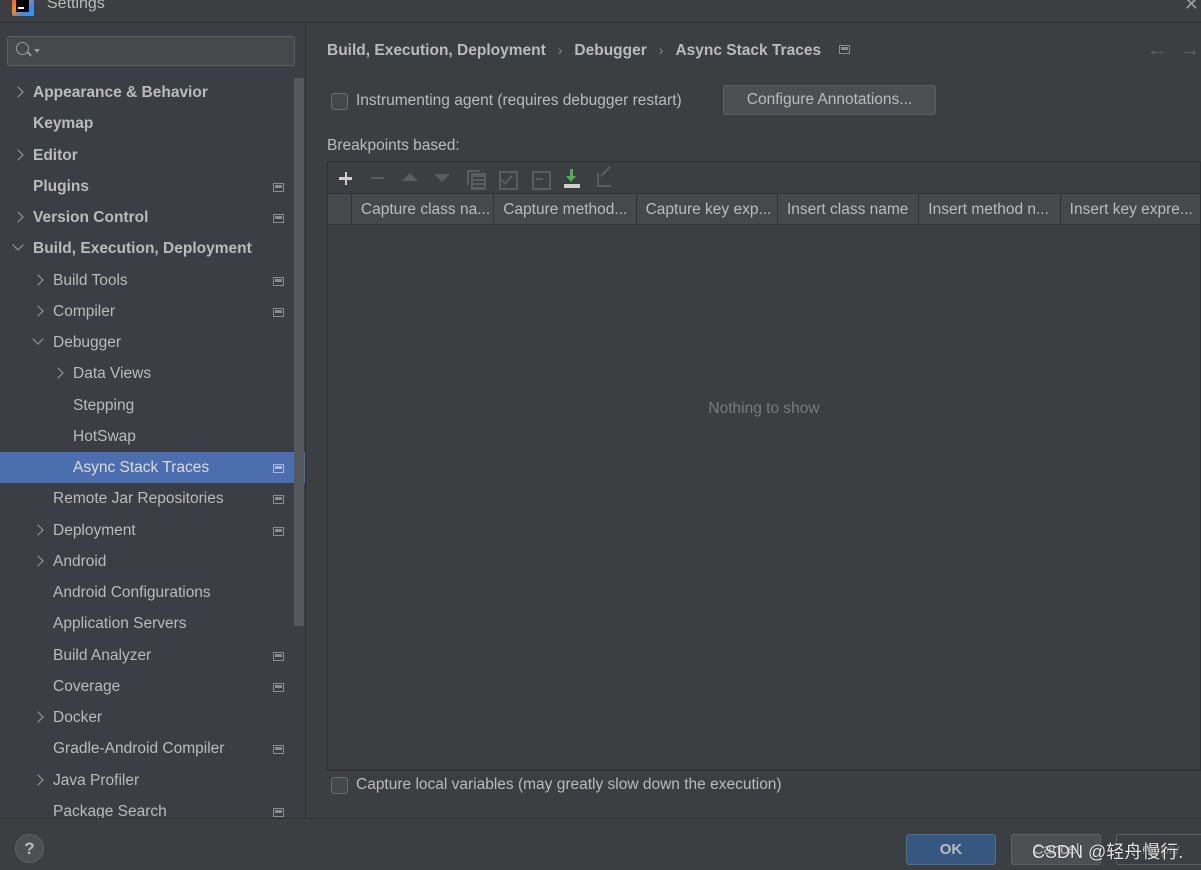 This screenshot has height=870, width=1201. I want to click on sidebar-item: Gradle-Android Compiler, so click(146, 748).